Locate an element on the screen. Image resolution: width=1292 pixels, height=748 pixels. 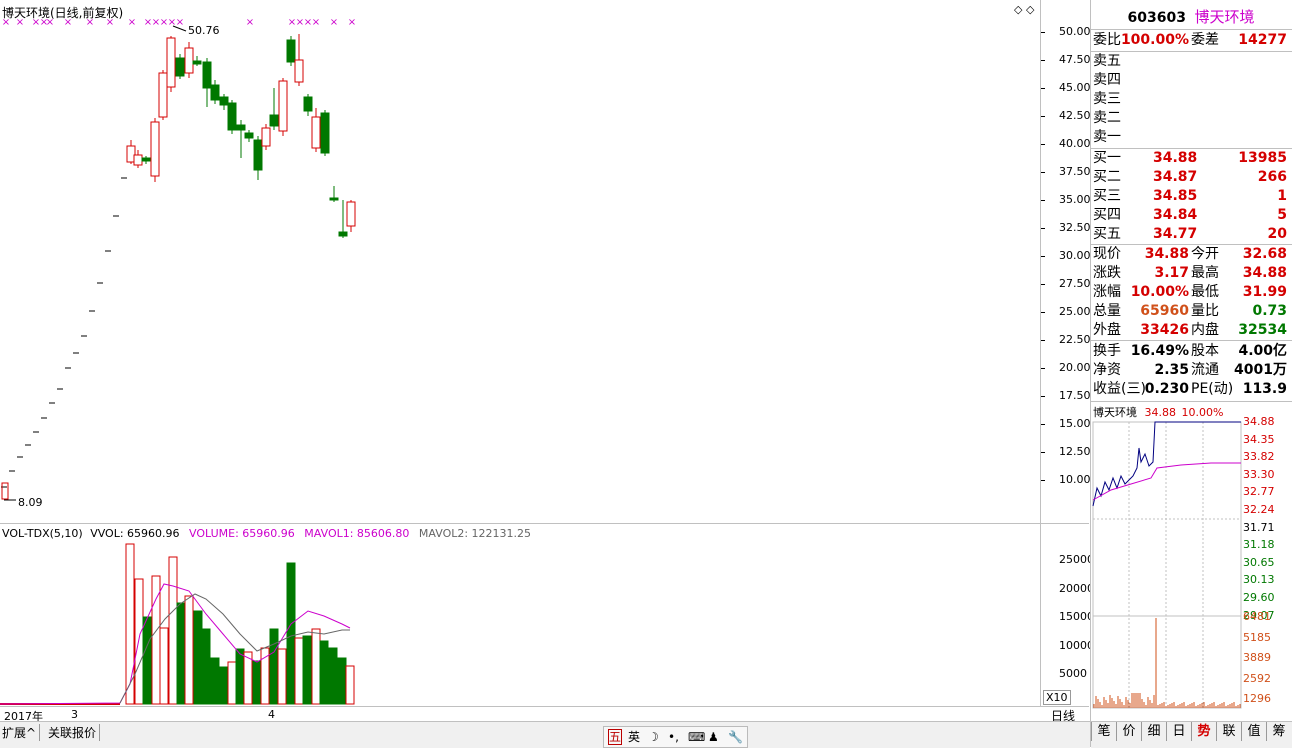
fin-value2: 113.9 is located at coordinates (1264, 389).